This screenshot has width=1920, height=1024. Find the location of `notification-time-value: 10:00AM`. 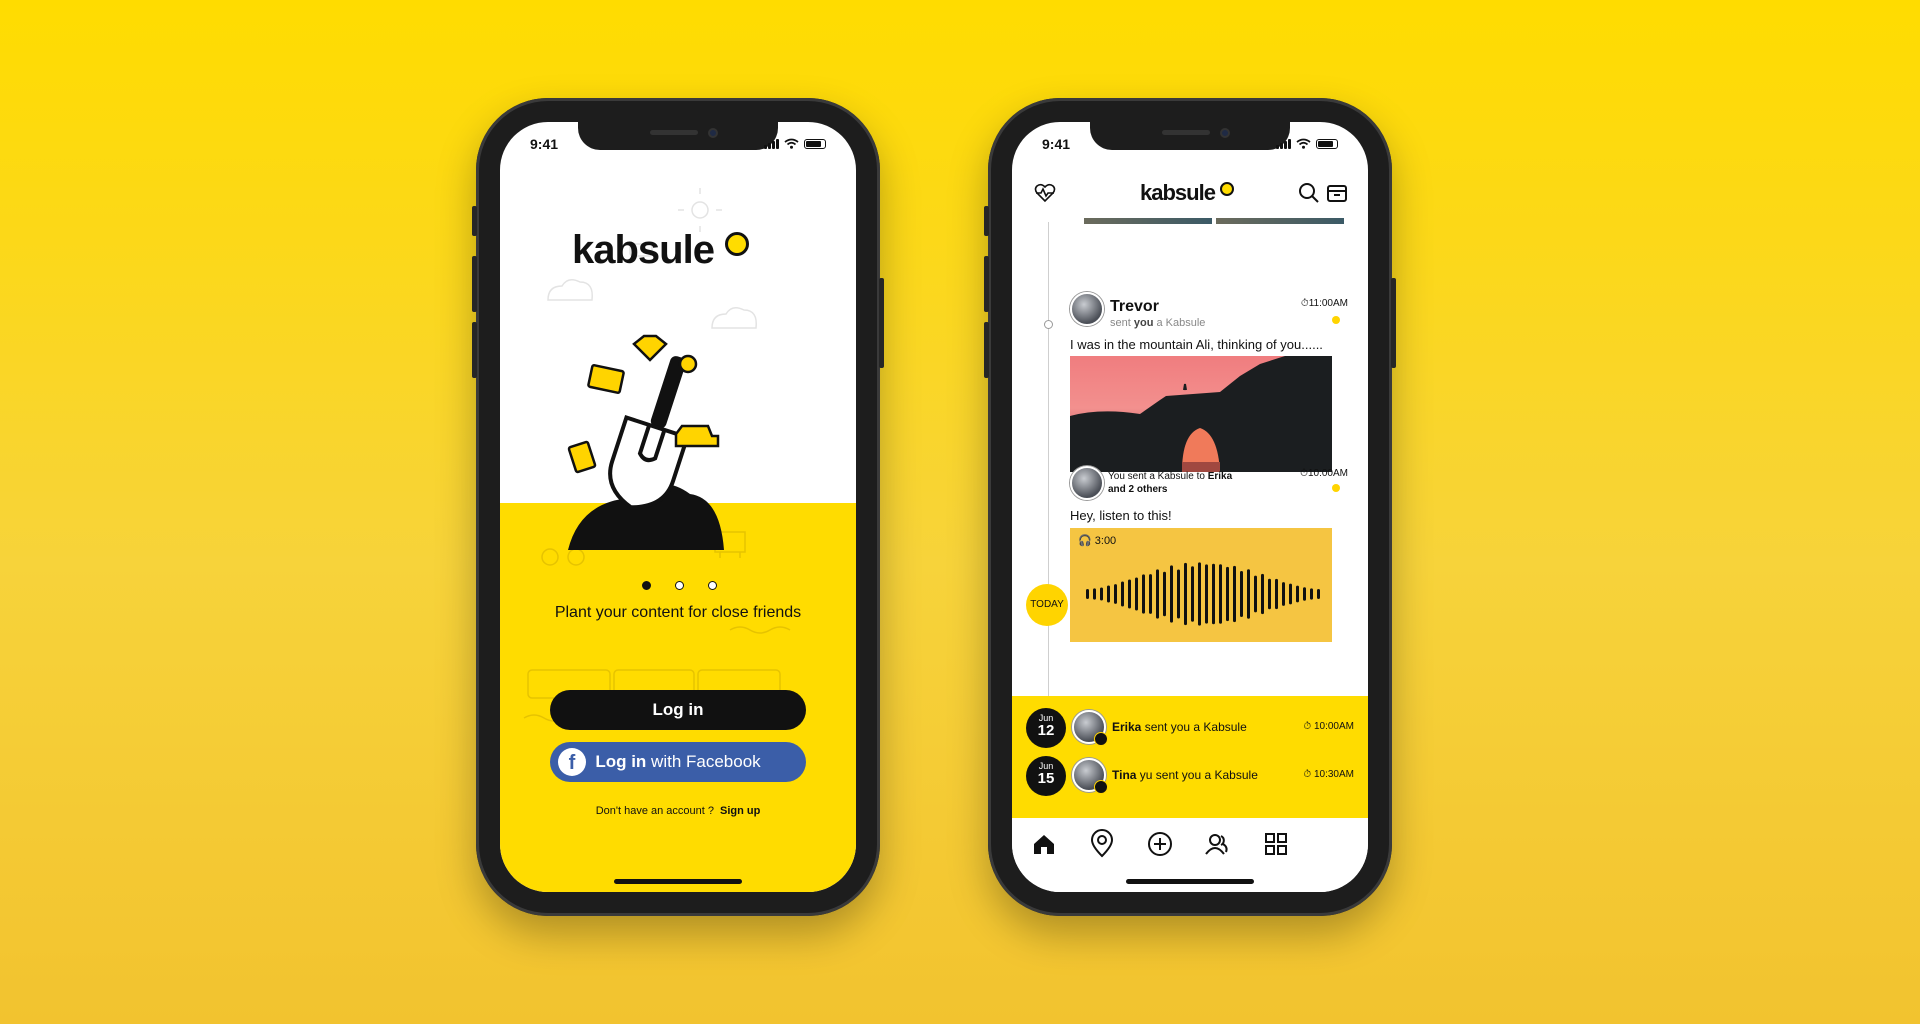

notification-time-value: 10:00AM is located at coordinates (1333, 726).